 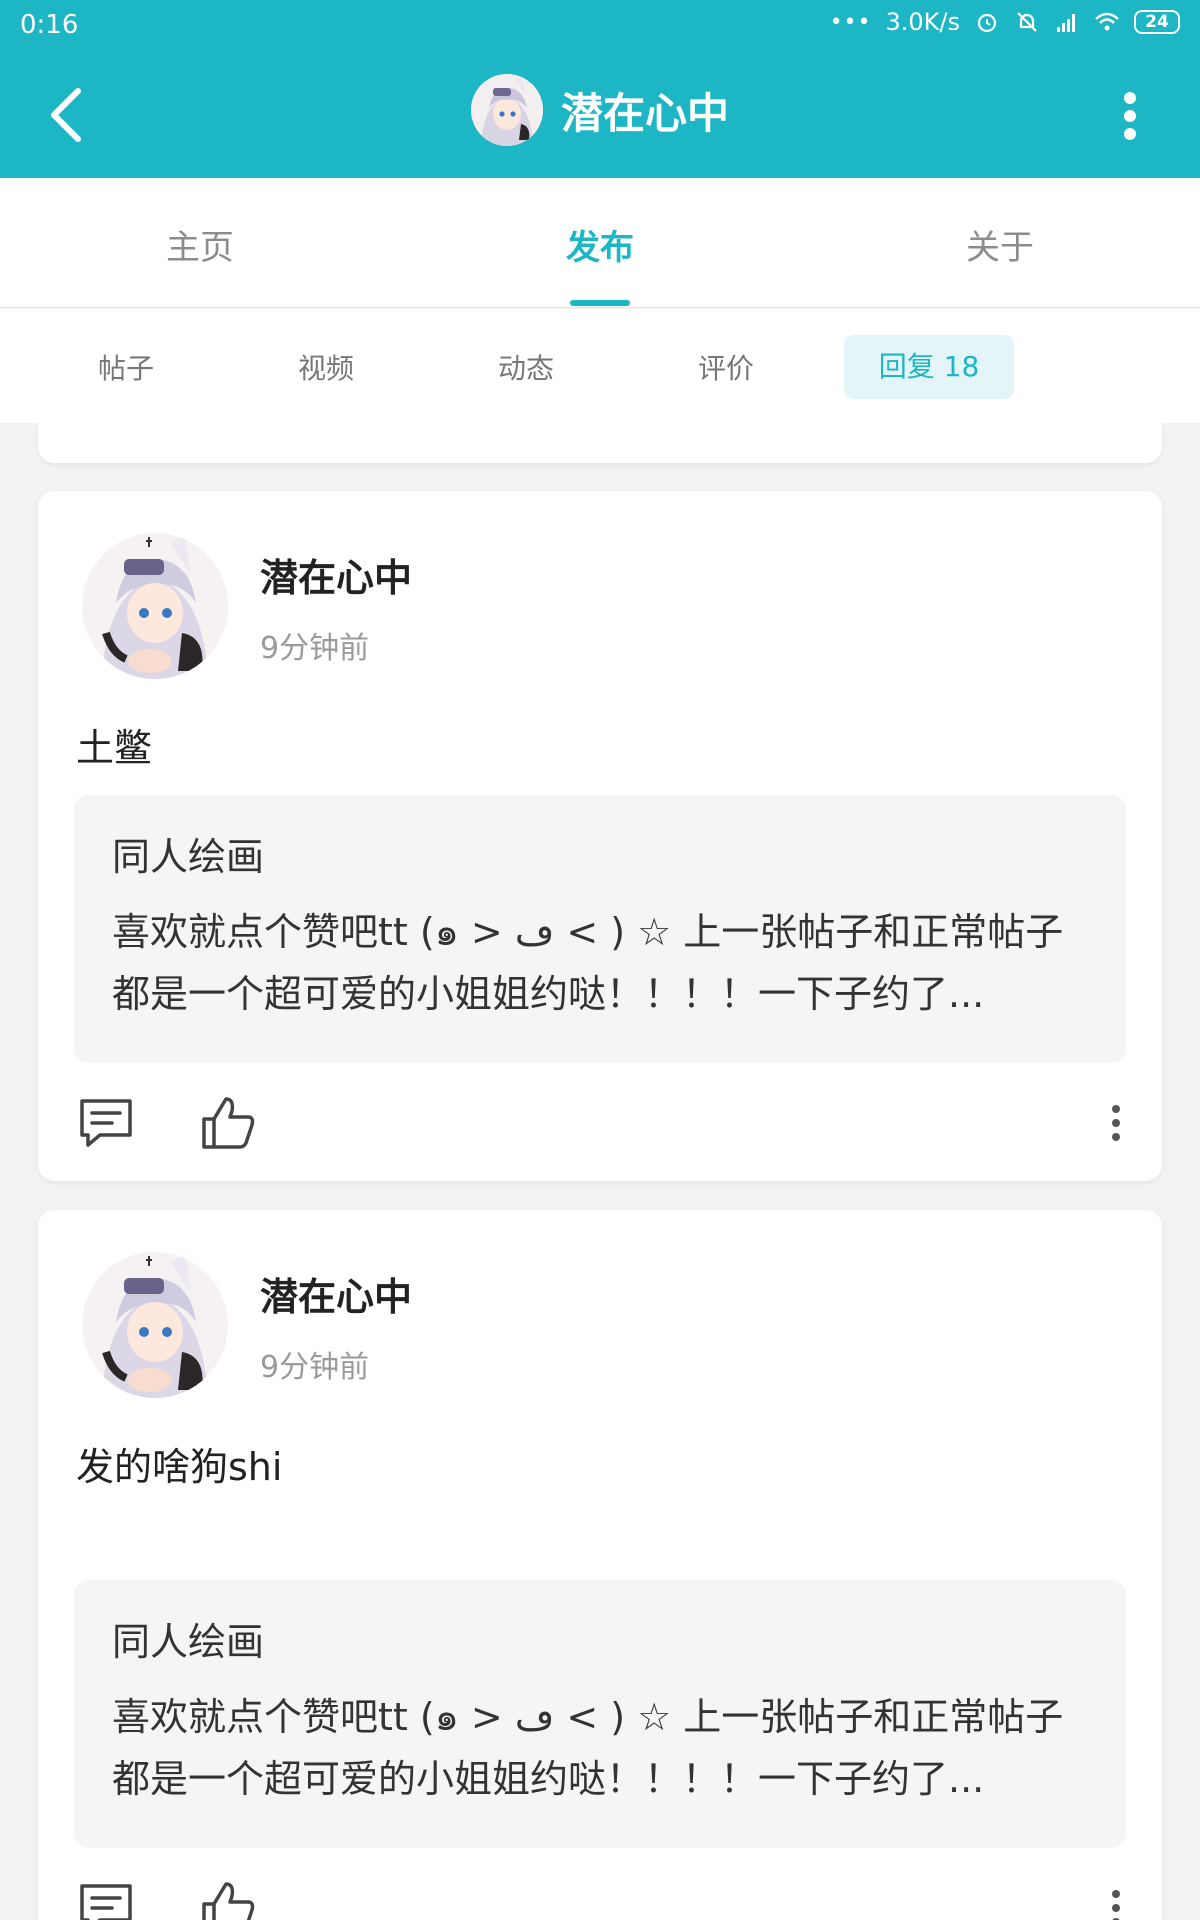 I want to click on main-tab-bar: 主页 发布 关于, so click(x=600, y=243).